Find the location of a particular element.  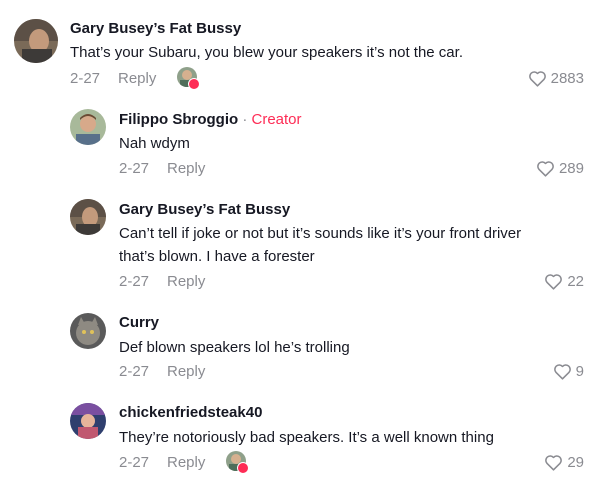

like-button: 289 is located at coordinates (560, 168).